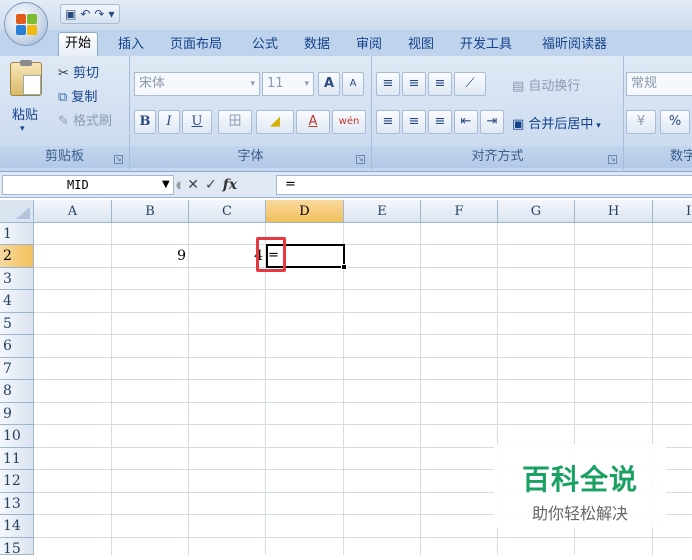  I want to click on row-header-11: 11, so click(17, 459).